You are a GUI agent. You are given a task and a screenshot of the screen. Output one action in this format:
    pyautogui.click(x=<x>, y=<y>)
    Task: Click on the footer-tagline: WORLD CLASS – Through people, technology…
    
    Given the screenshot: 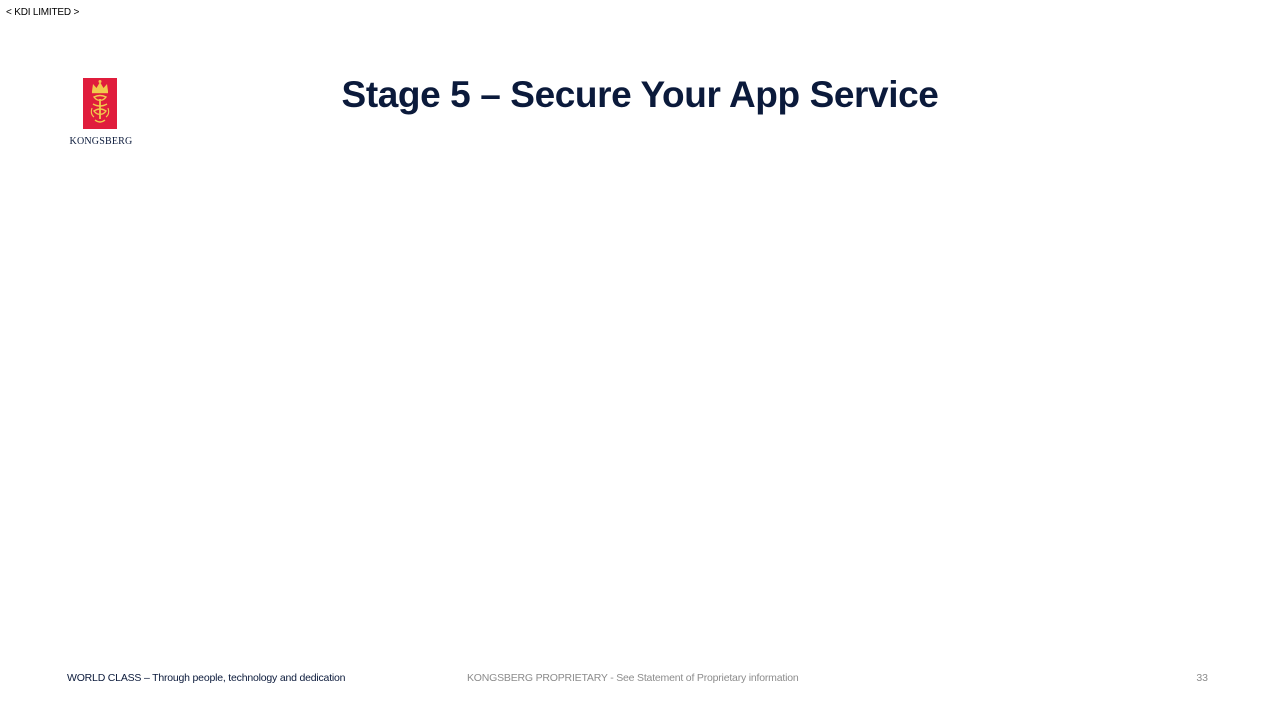 What is the action you would take?
    pyautogui.click(x=206, y=678)
    